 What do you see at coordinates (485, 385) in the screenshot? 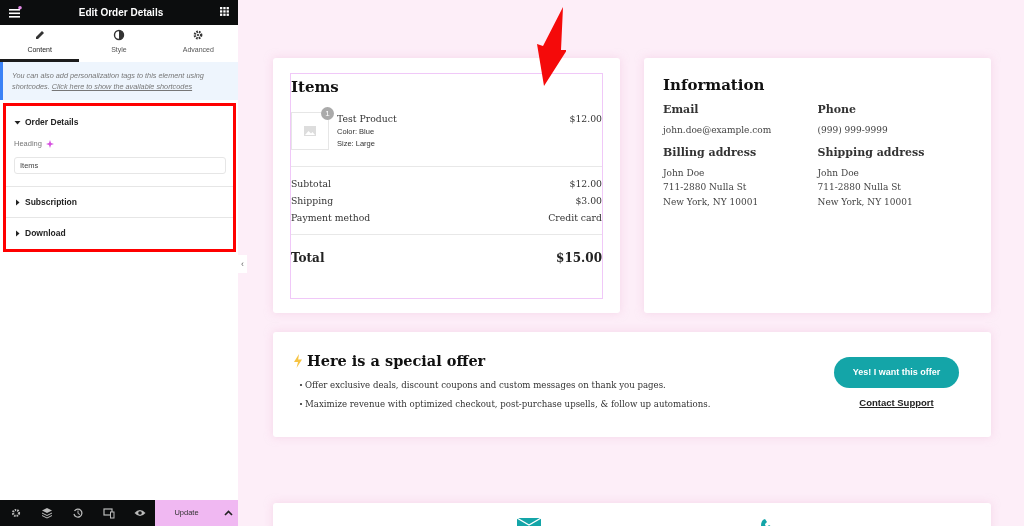
I see `offer-bullet: Offer exclusive deals, discount coupons and custom messages on thank you pages.` at bounding box center [485, 385].